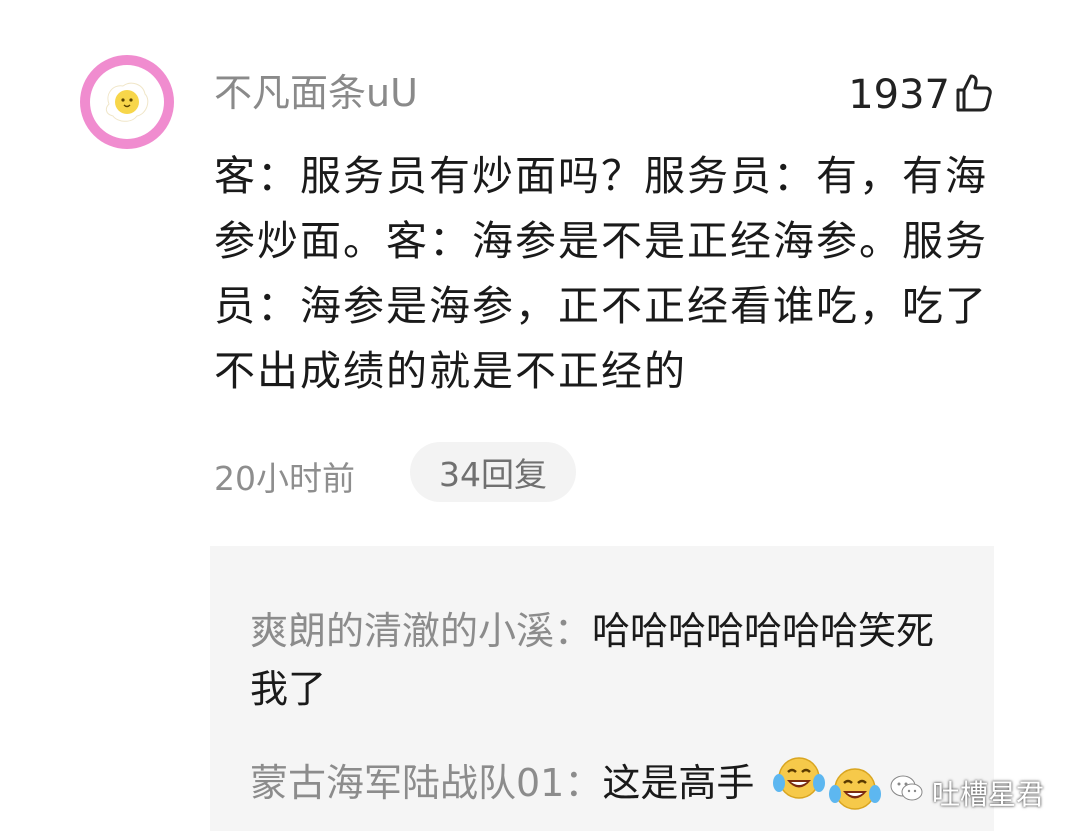  I want to click on comment-timestamp: 20小时前, so click(284, 478).